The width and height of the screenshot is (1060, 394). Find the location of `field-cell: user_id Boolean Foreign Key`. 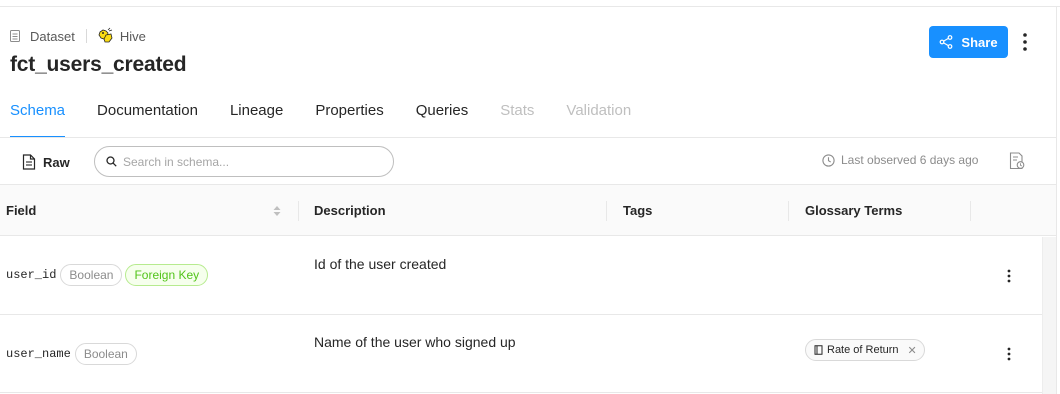

field-cell: user_id Boolean Foreign Key is located at coordinates (108, 275).